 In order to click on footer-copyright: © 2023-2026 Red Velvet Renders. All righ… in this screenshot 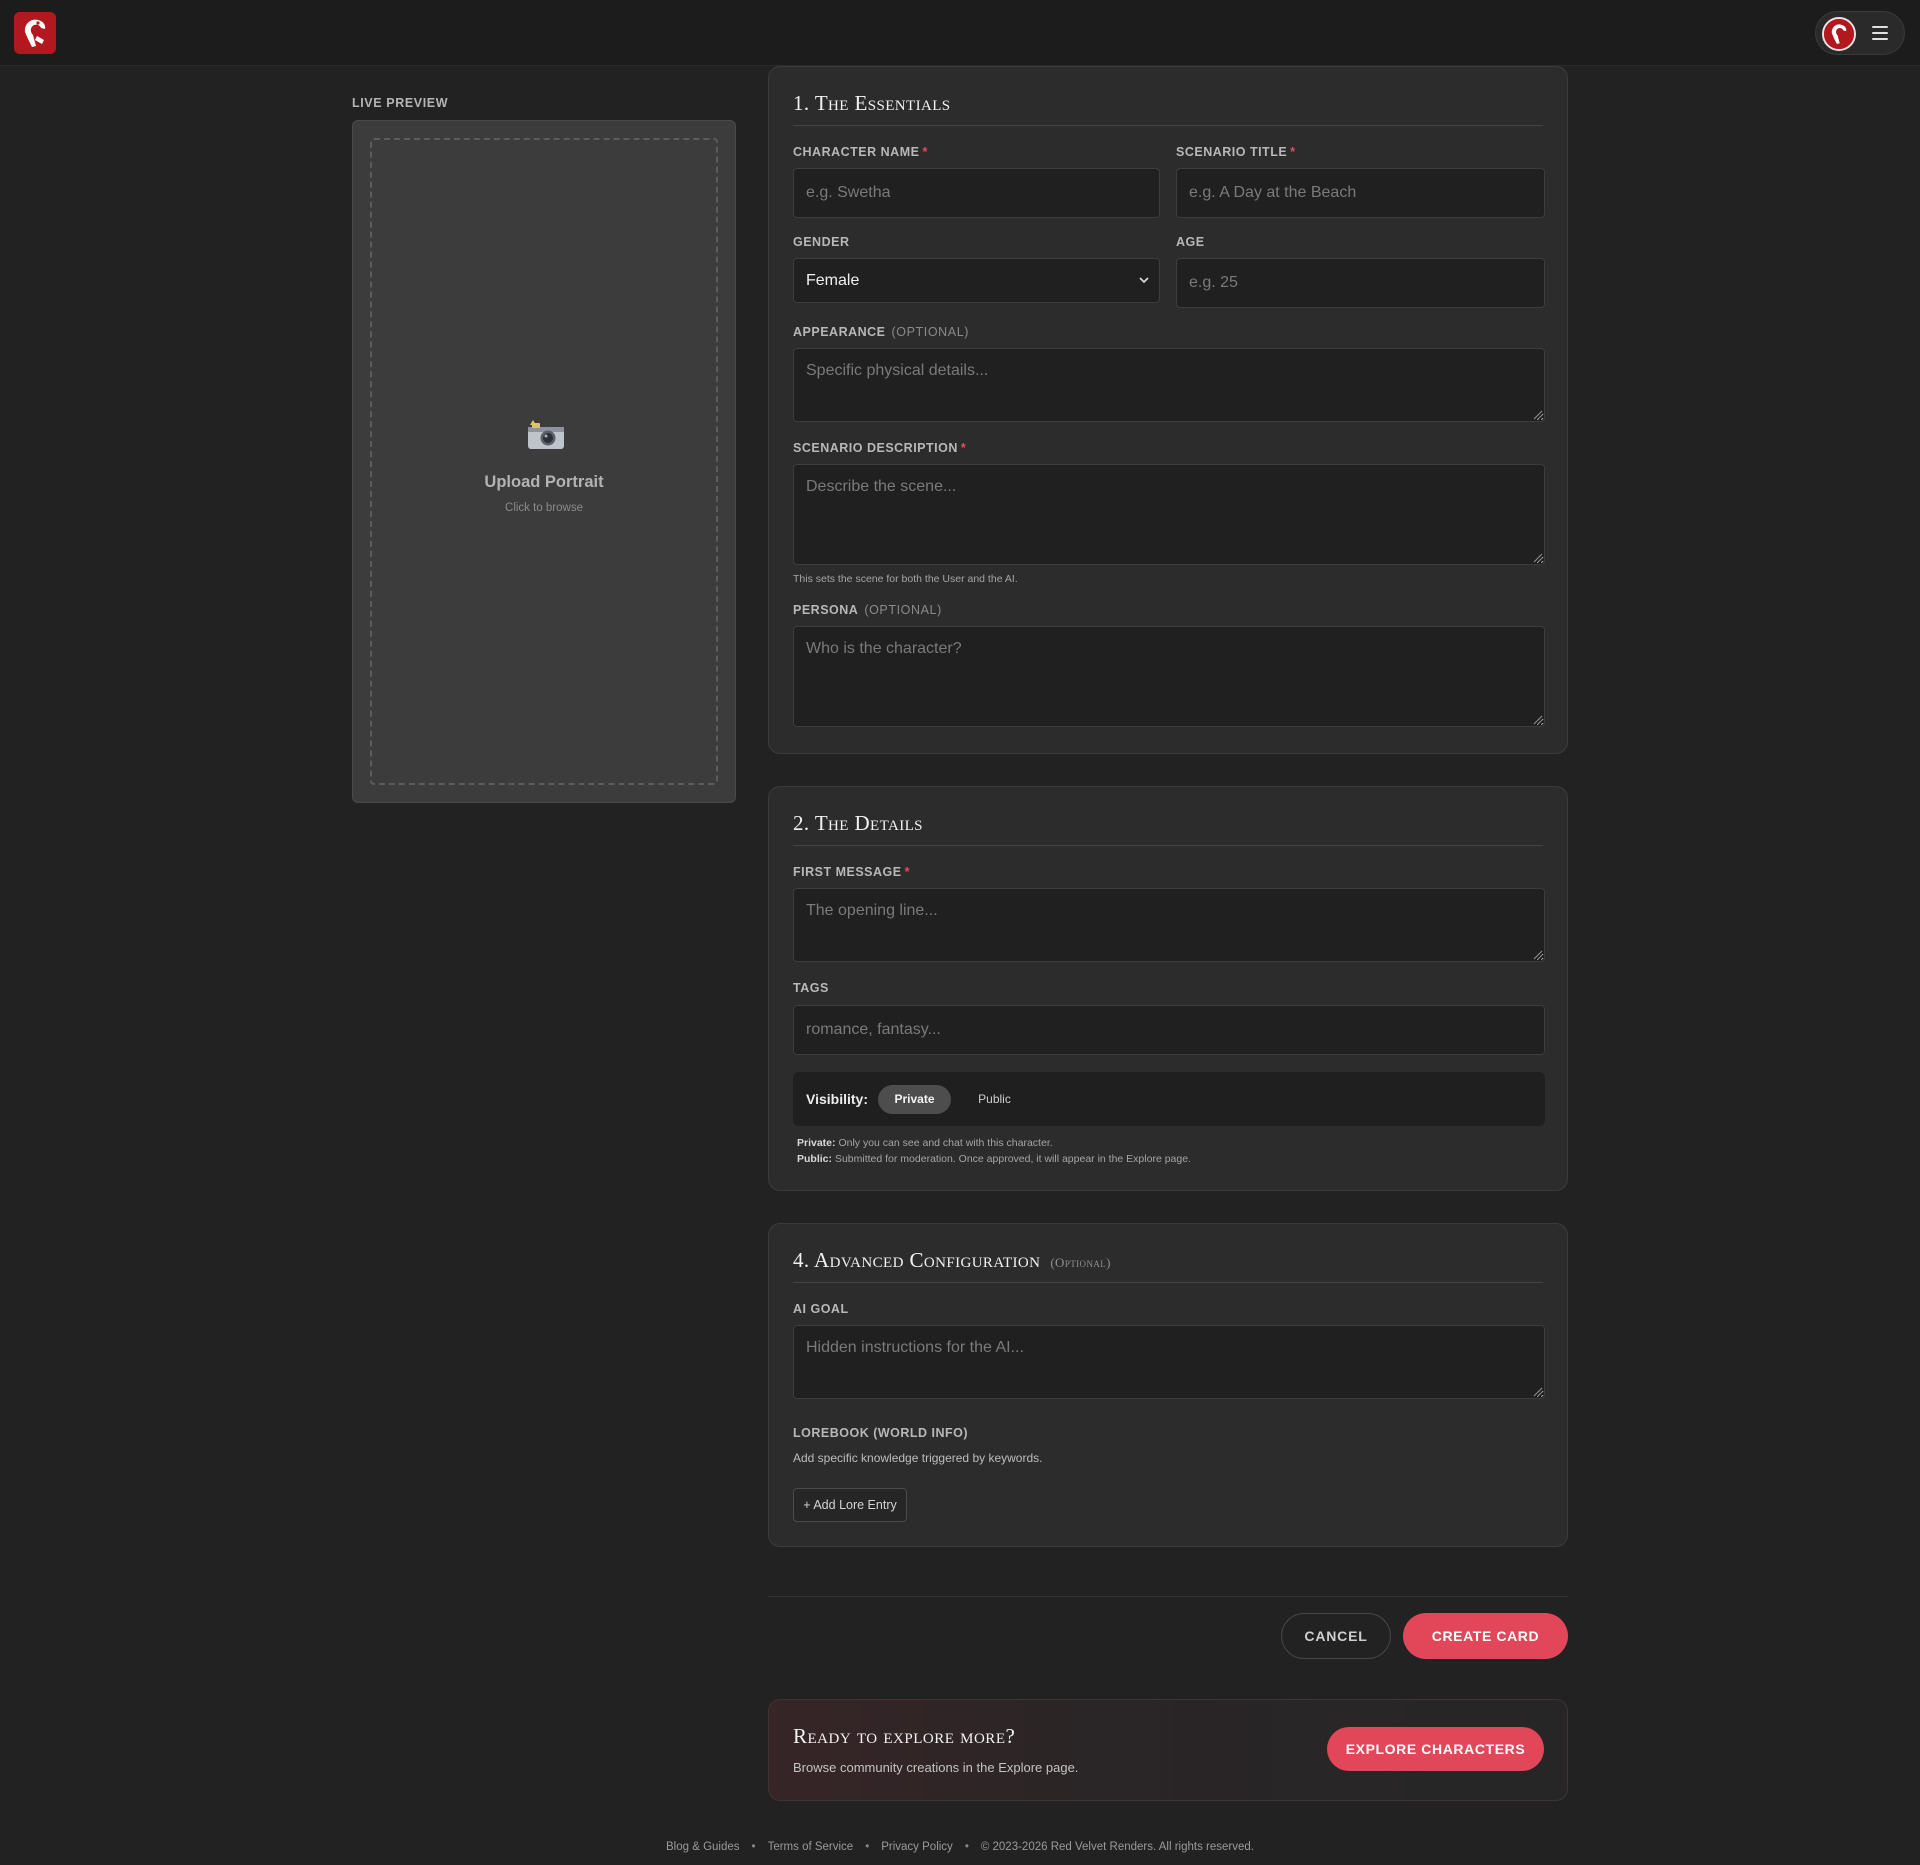, I will do `click(1117, 1847)`.